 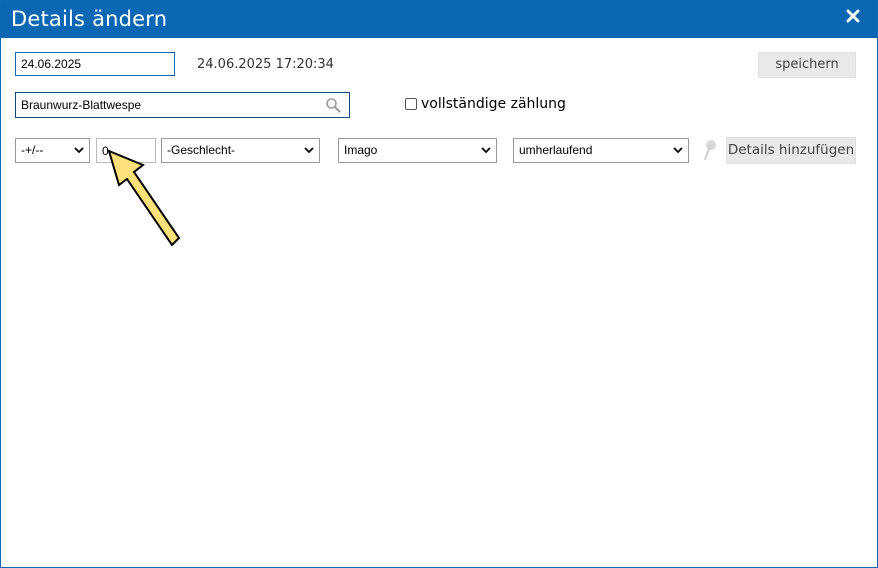 What do you see at coordinates (265, 64) in the screenshot?
I see `timestamp: 24.06.2025 17:20:34` at bounding box center [265, 64].